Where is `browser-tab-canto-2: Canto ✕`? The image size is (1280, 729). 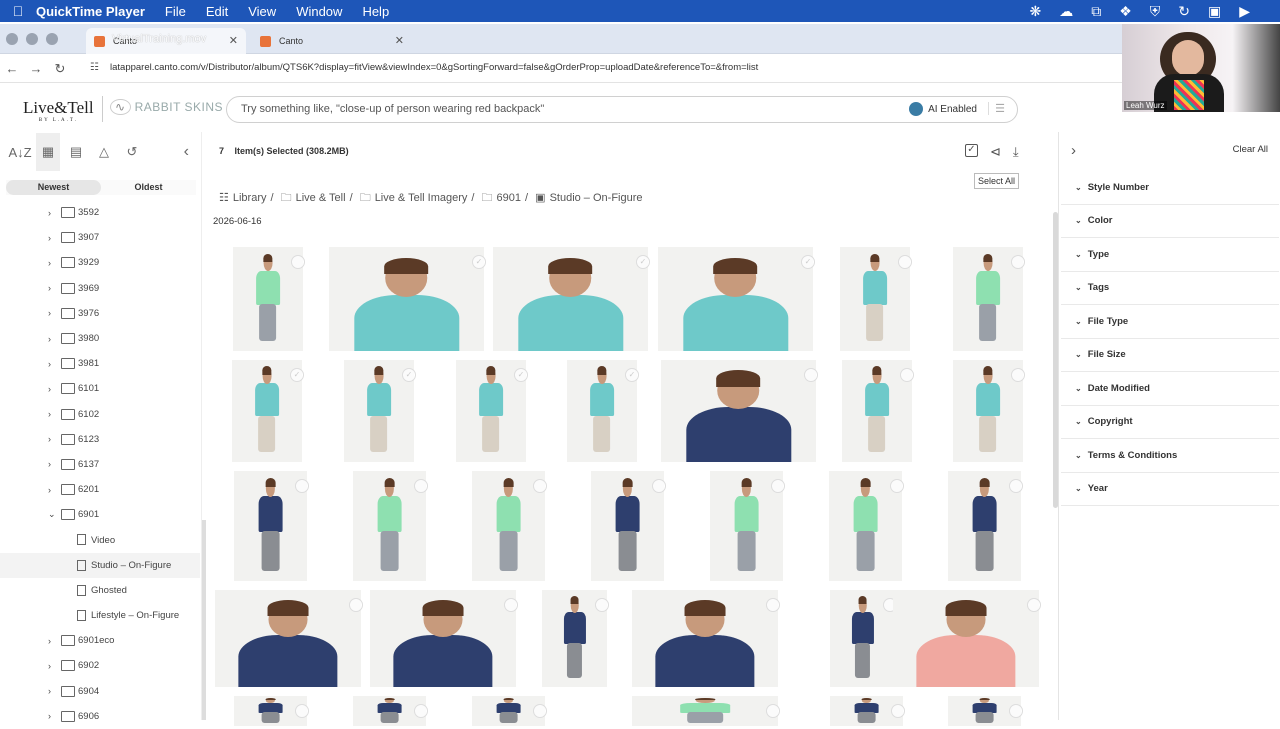 browser-tab-canto-2: Canto ✕ is located at coordinates (332, 41).